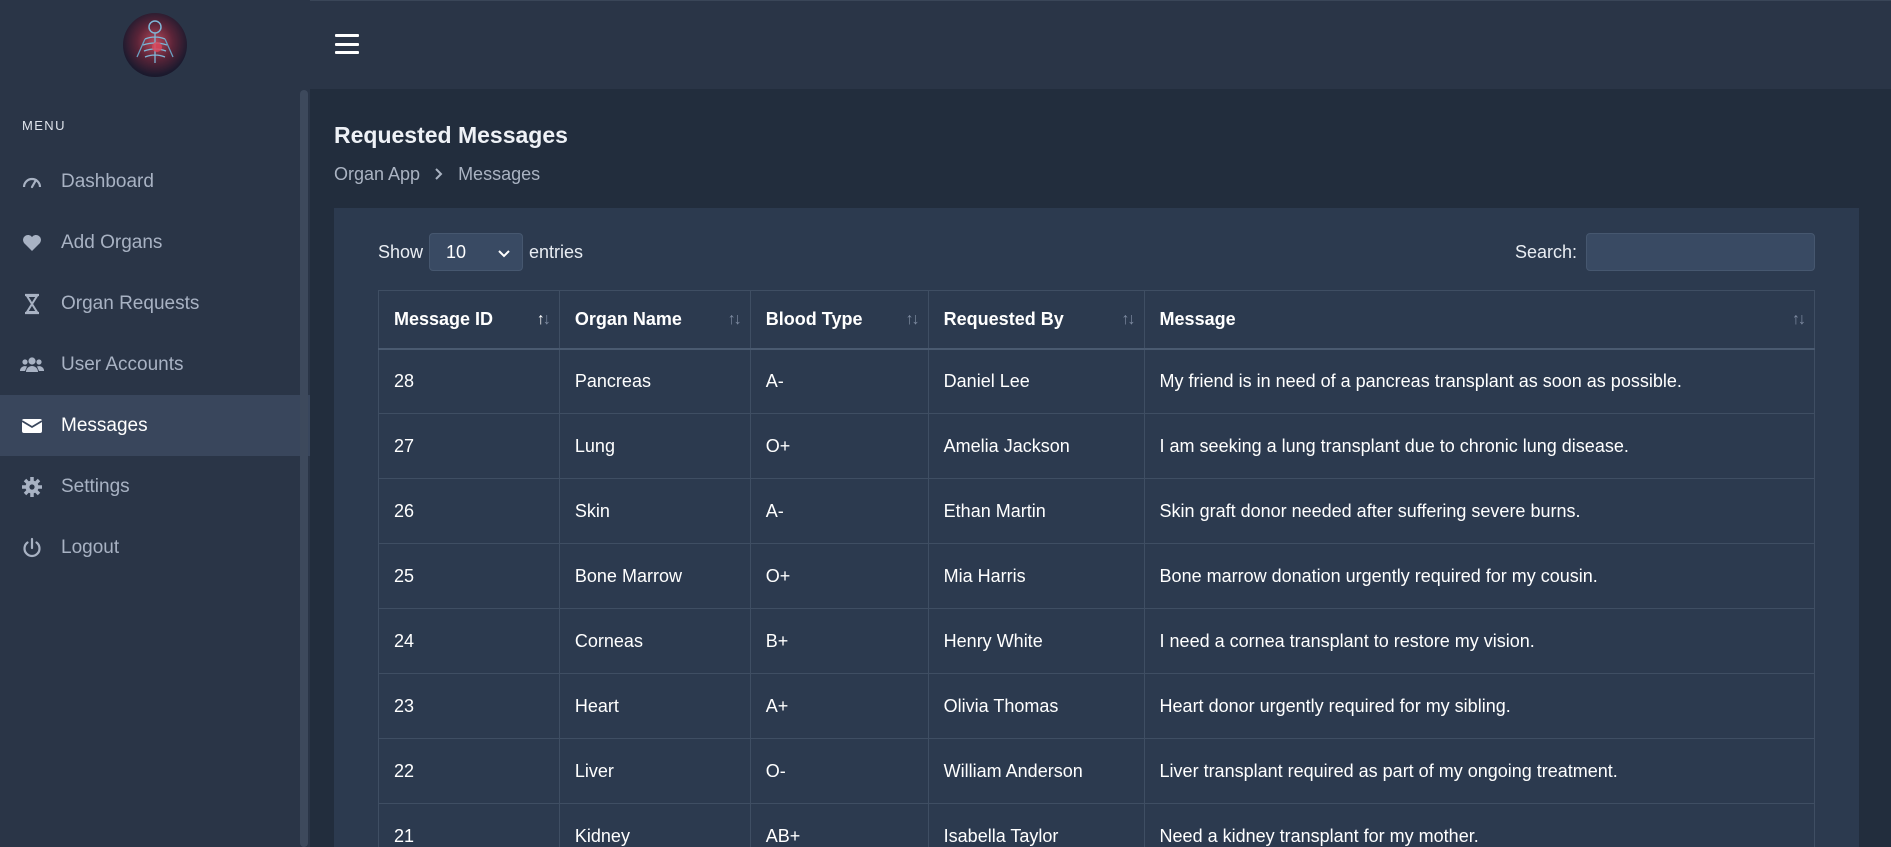 The height and width of the screenshot is (847, 1891). I want to click on chevron-right-icon, so click(439, 175).